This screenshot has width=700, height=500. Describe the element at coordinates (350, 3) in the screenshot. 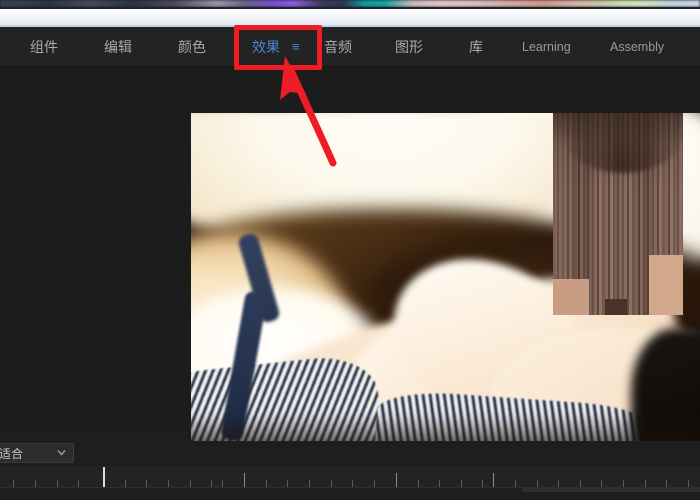

I see `top-blurred-strip` at that location.